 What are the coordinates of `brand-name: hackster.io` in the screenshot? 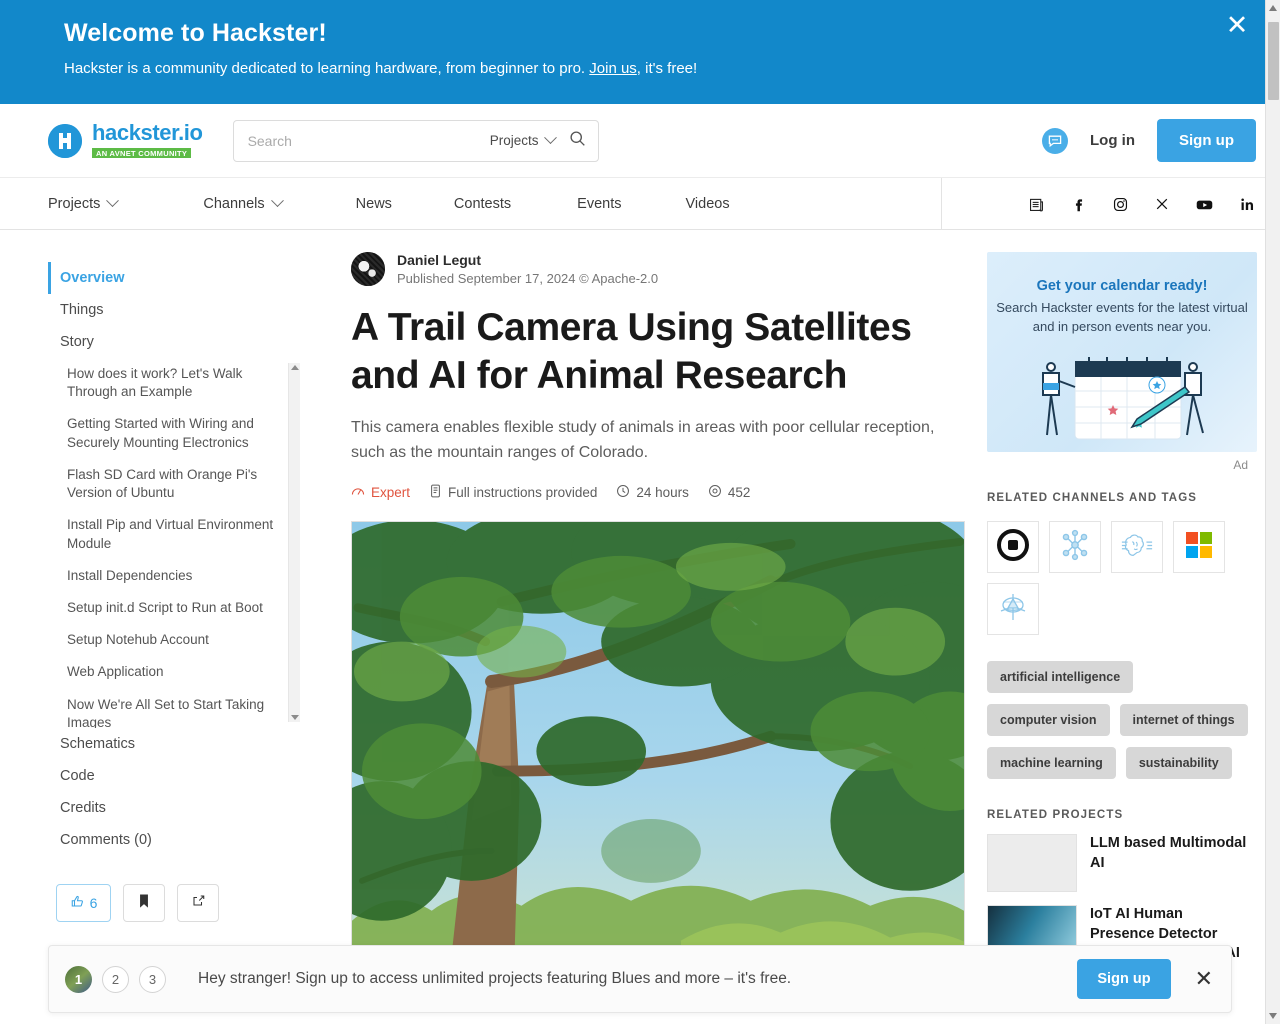 It's located at (147, 132).